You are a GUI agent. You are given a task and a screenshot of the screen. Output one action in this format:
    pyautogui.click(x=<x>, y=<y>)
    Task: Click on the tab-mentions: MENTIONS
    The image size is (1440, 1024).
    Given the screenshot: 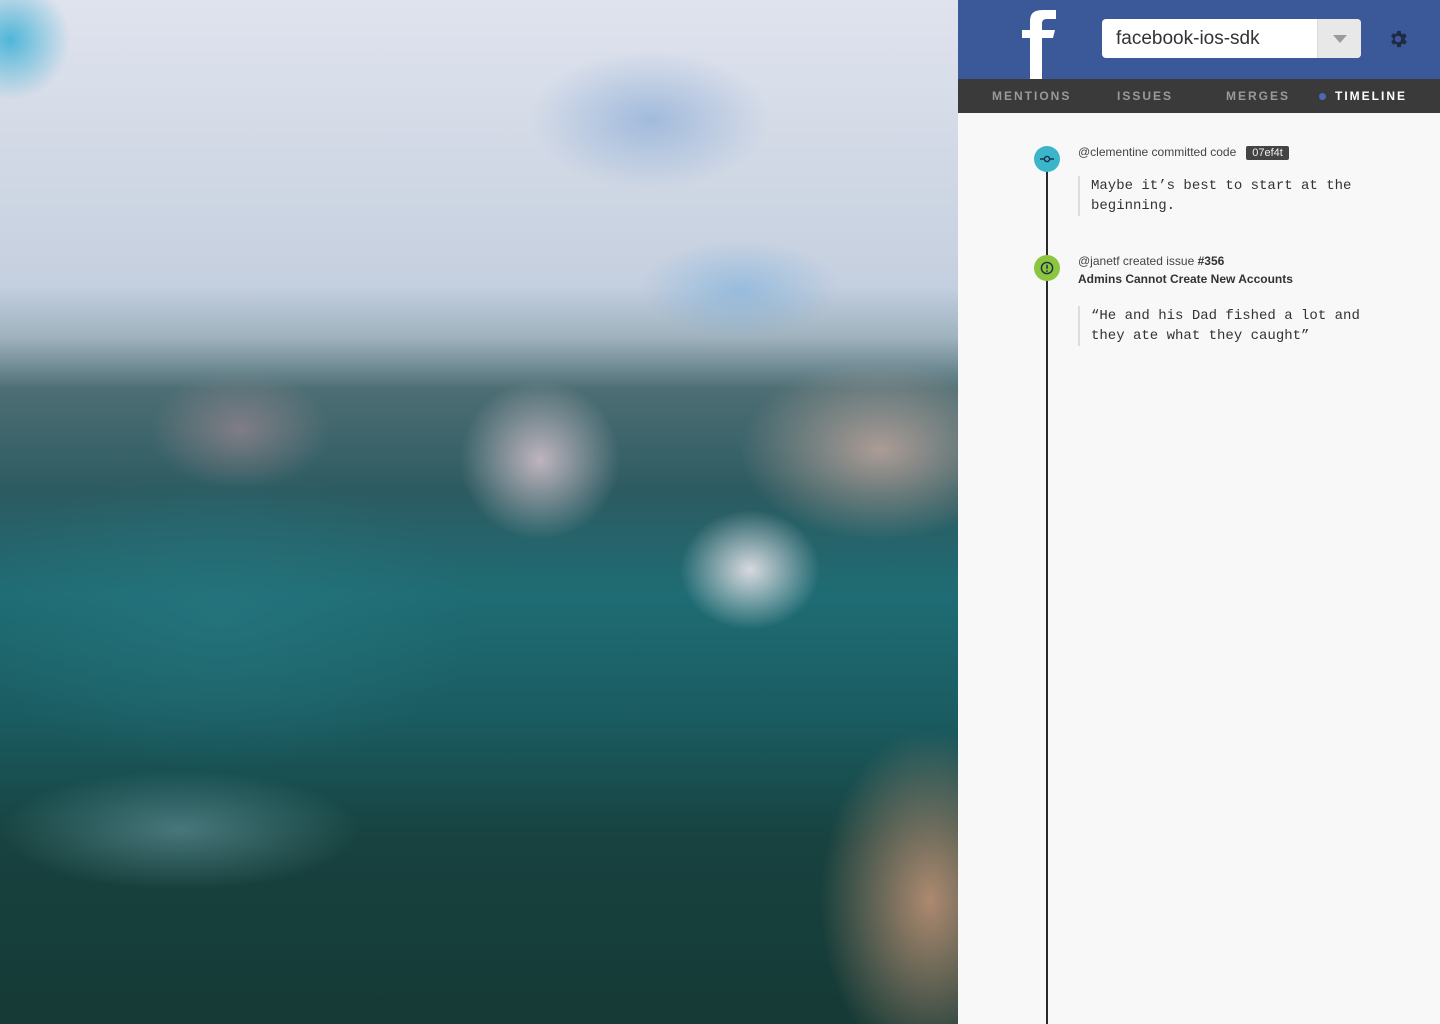 What is the action you would take?
    pyautogui.click(x=1031, y=96)
    